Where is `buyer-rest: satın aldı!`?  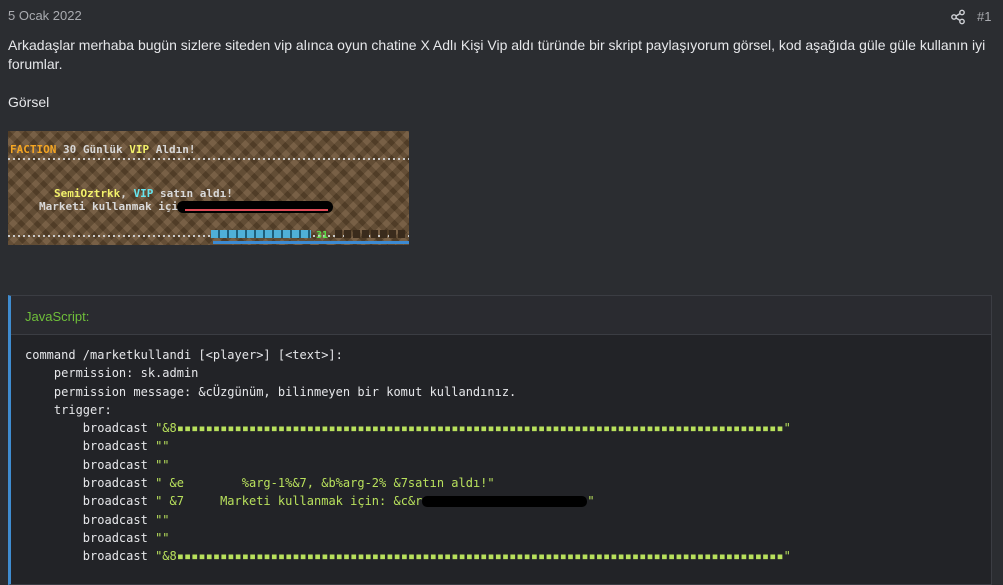
buyer-rest: satın aldı! is located at coordinates (193, 193).